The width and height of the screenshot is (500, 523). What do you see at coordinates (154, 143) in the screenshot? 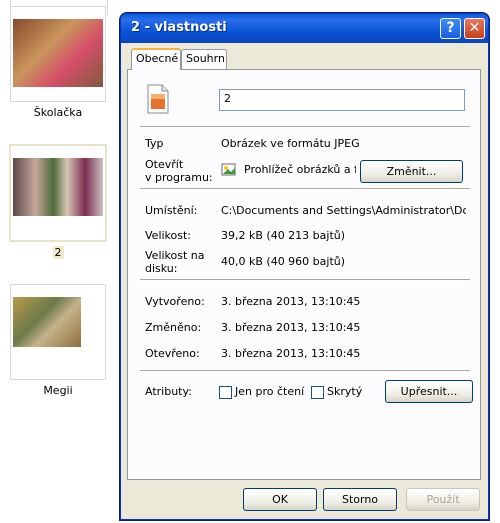
I see `type-label: Typ` at bounding box center [154, 143].